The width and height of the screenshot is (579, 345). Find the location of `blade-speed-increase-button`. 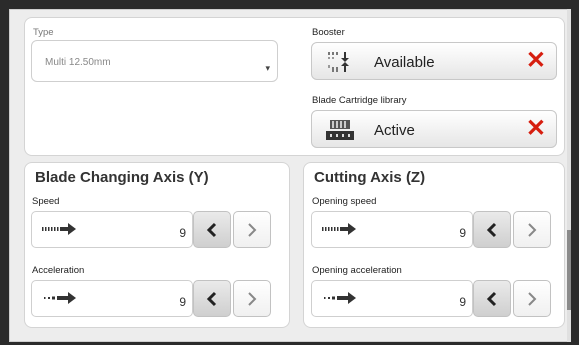

blade-speed-increase-button is located at coordinates (252, 229).